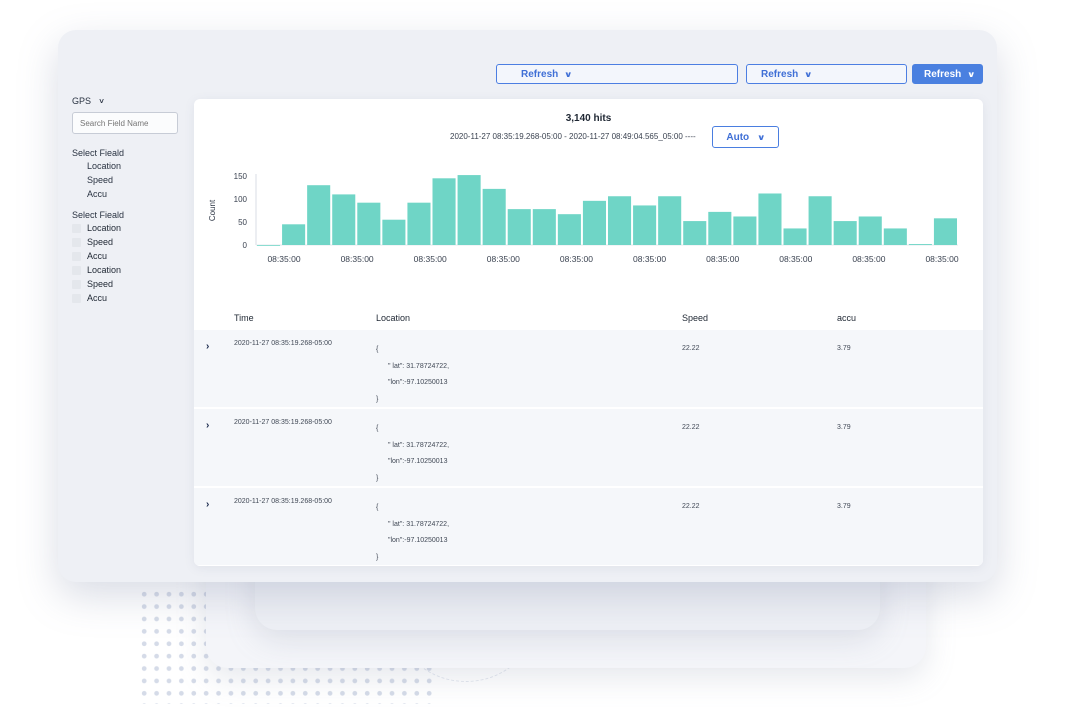 The height and width of the screenshot is (707, 1087). I want to click on column-header-speed: Speed, so click(695, 318).